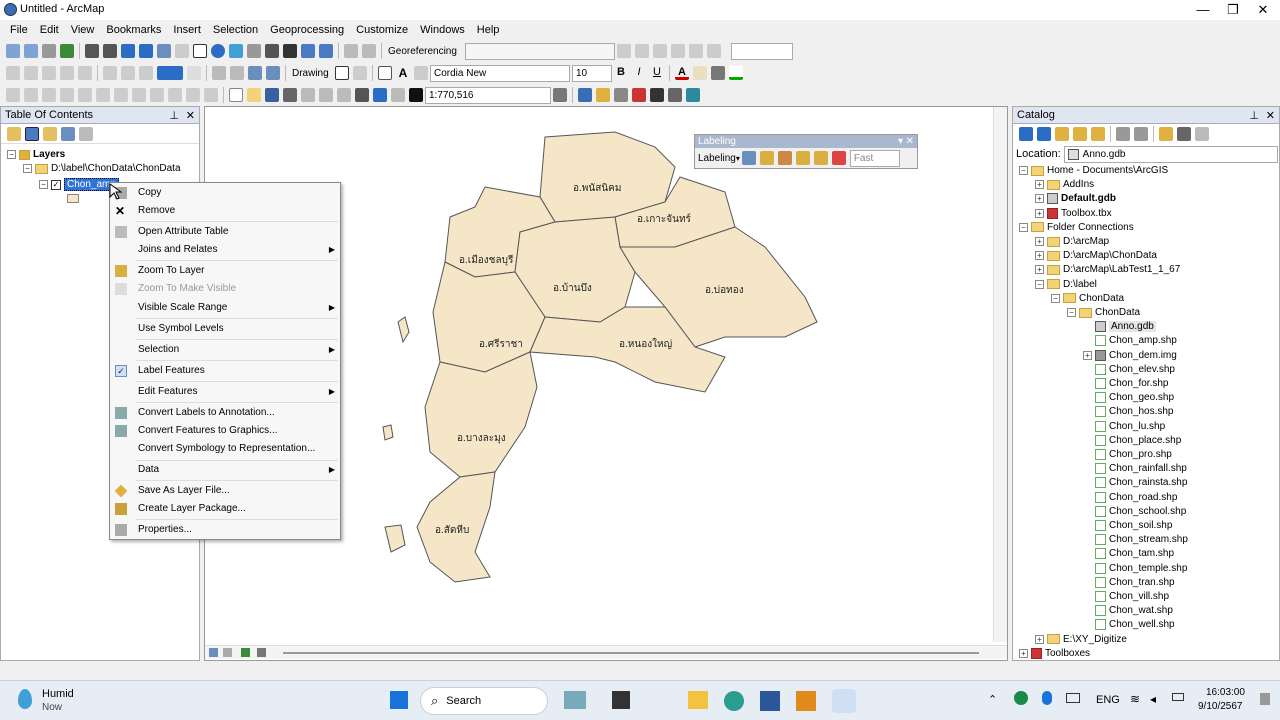  Describe the element at coordinates (1128, 554) in the screenshot. I see `catalog-item: Chon_tam.shp` at that location.